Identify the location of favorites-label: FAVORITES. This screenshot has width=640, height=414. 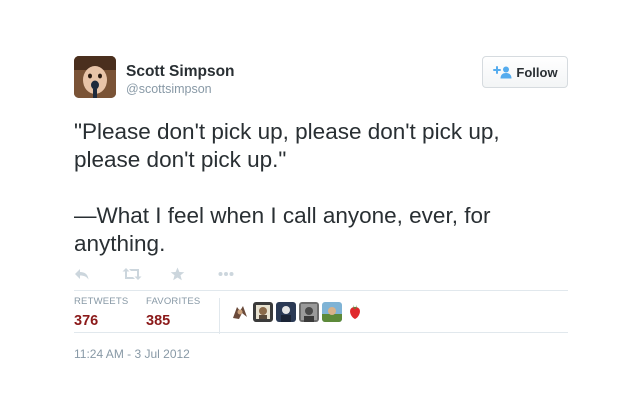
(173, 301).